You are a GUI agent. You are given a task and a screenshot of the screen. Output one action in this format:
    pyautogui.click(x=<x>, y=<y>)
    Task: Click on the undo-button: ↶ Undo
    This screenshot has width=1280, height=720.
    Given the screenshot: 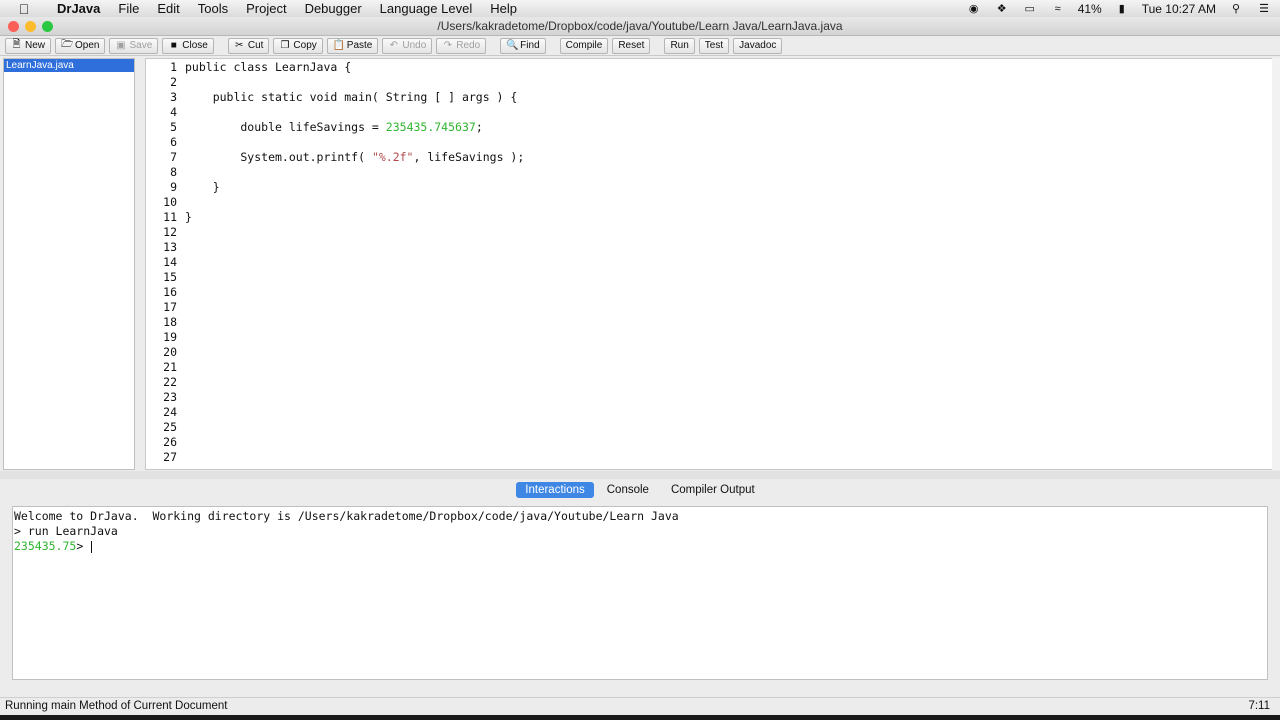 What is the action you would take?
    pyautogui.click(x=407, y=45)
    